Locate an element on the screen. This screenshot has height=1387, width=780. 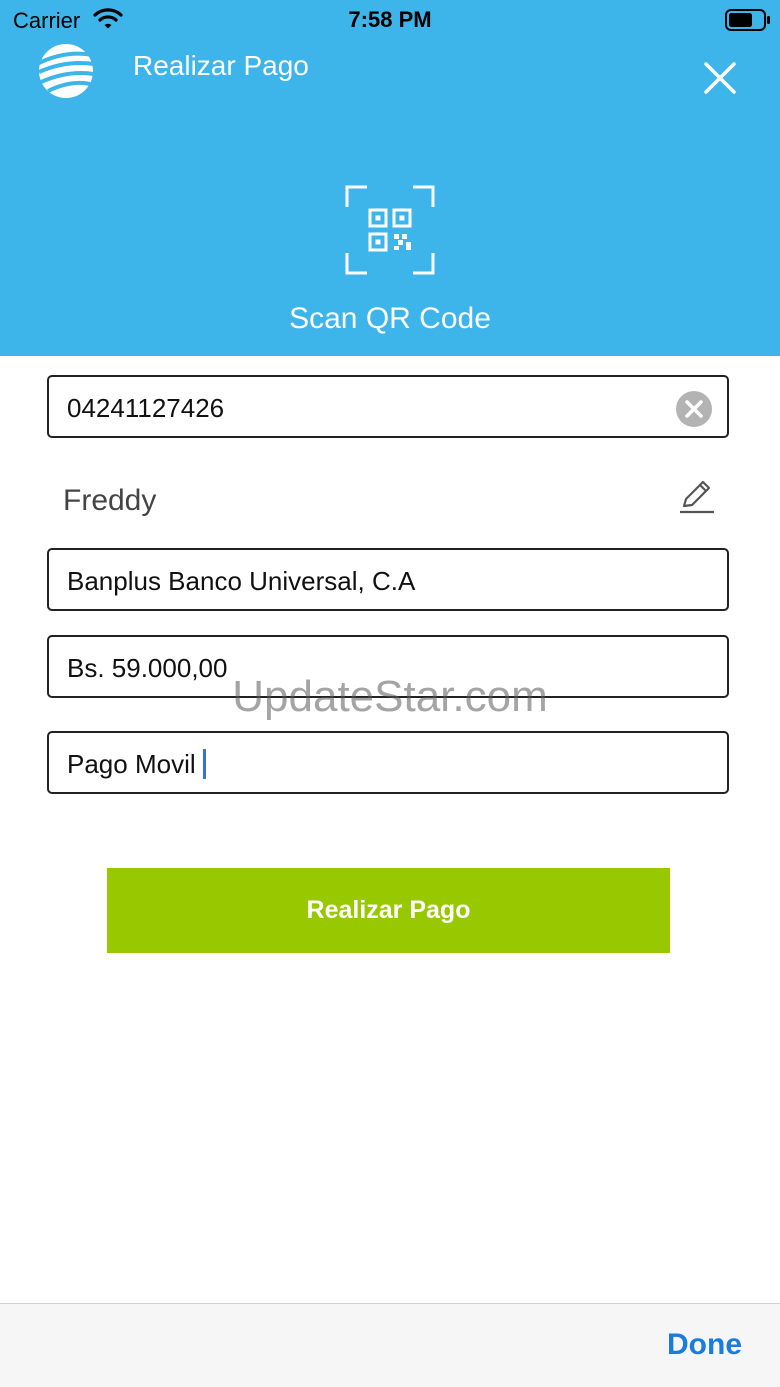
text-cursor is located at coordinates (204, 764).